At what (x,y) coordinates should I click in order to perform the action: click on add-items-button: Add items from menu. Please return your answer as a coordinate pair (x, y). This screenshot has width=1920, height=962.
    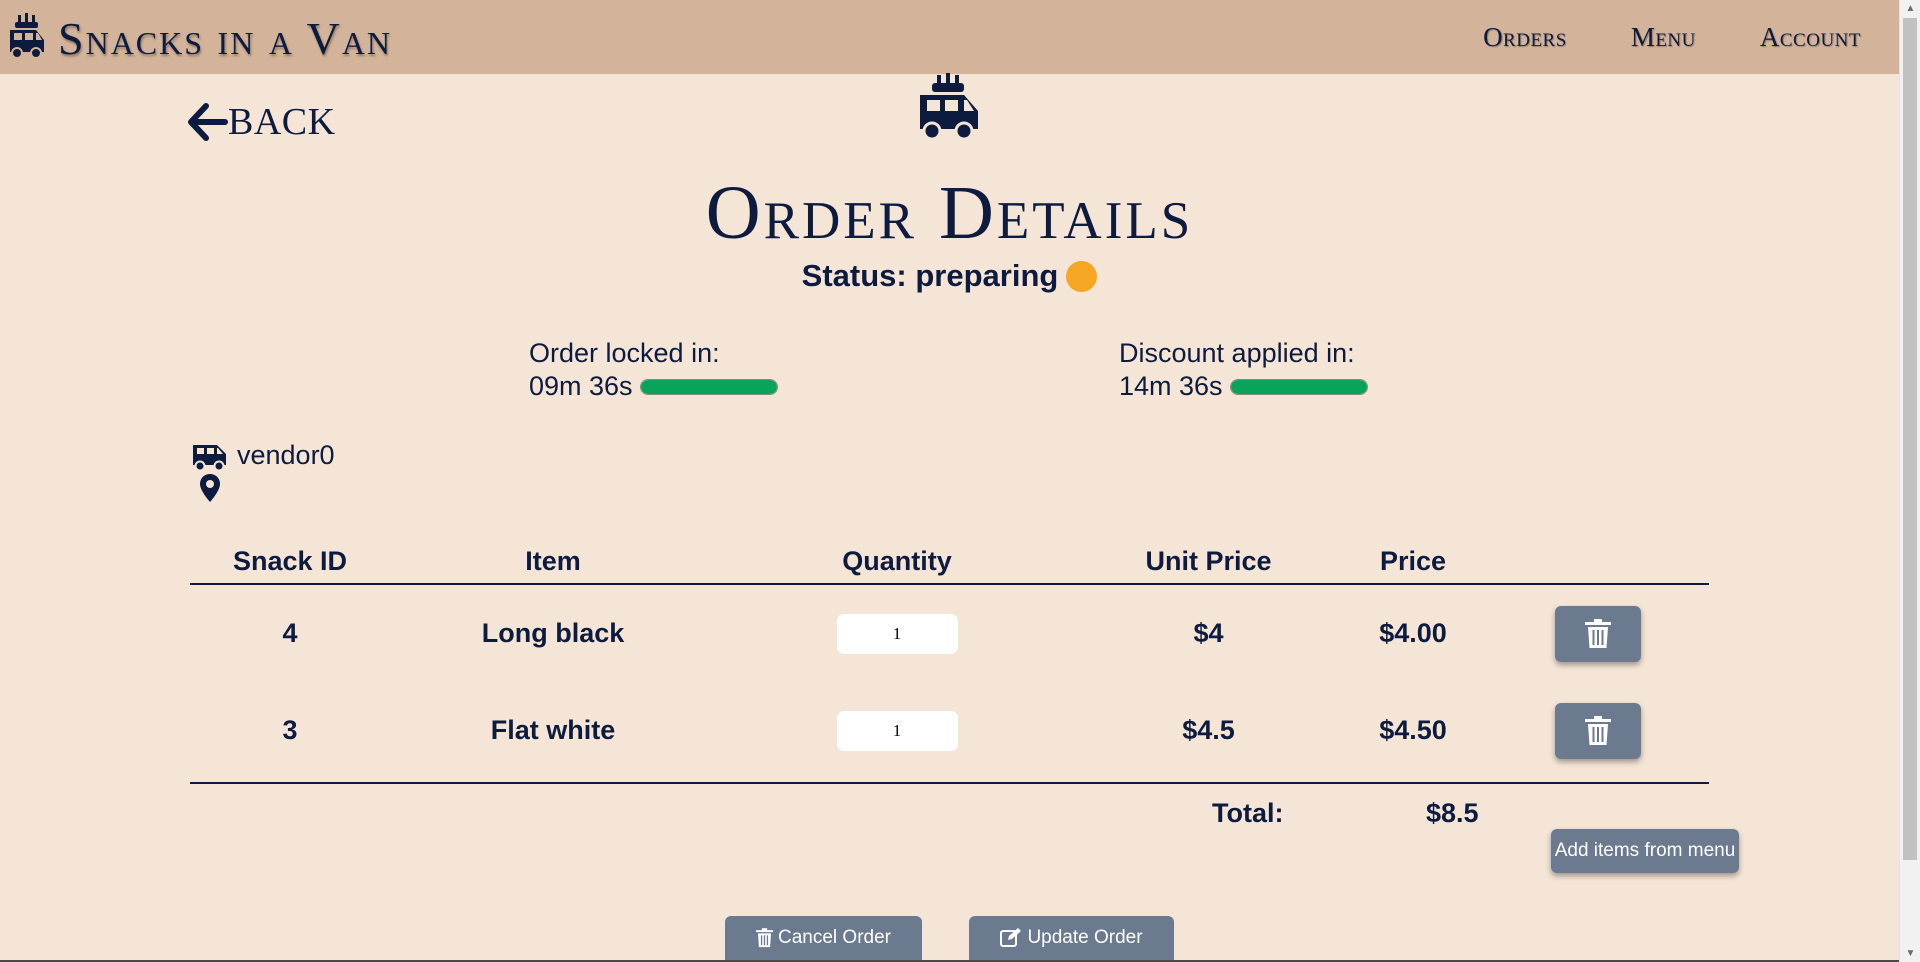
    Looking at the image, I should click on (1645, 851).